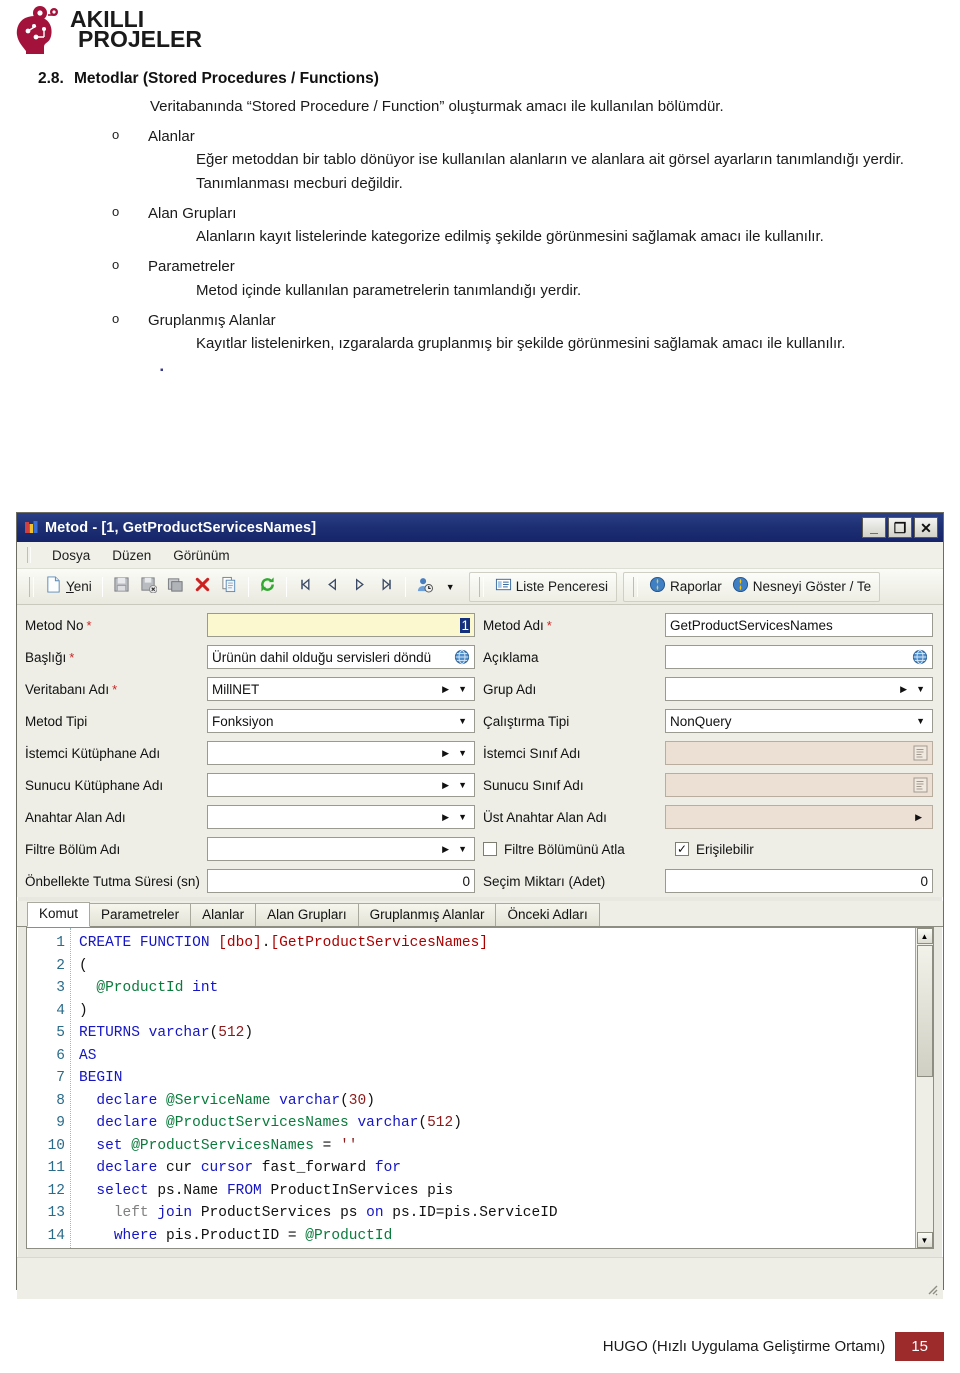 The height and width of the screenshot is (1373, 960). Describe the element at coordinates (799, 785) in the screenshot. I see `sunucu-sinif-adi-input` at that location.